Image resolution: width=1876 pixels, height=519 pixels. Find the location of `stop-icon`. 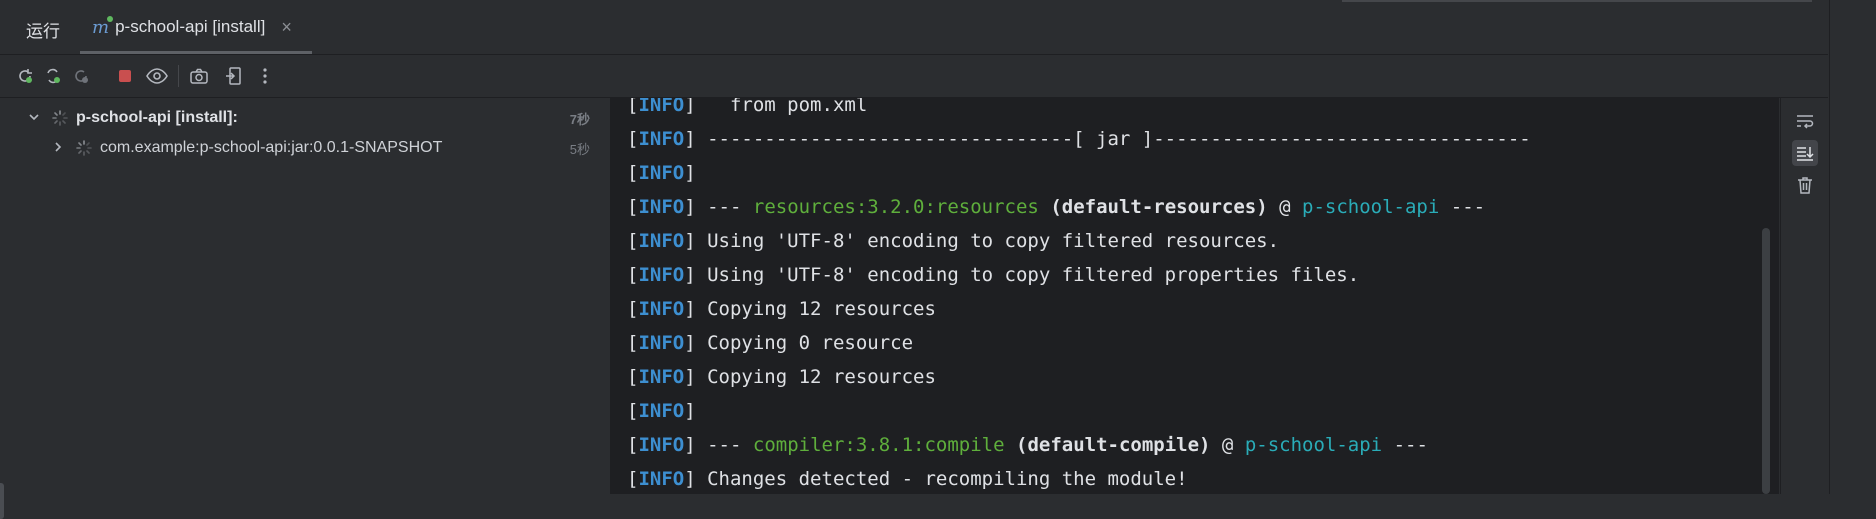

stop-icon is located at coordinates (125, 76).